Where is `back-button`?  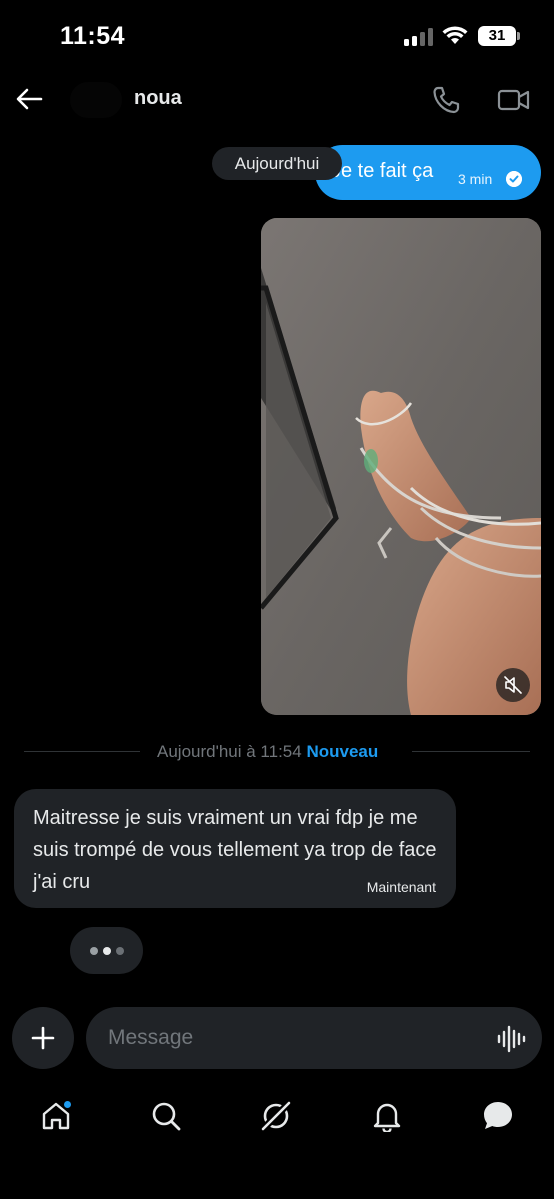 back-button is located at coordinates (29, 99).